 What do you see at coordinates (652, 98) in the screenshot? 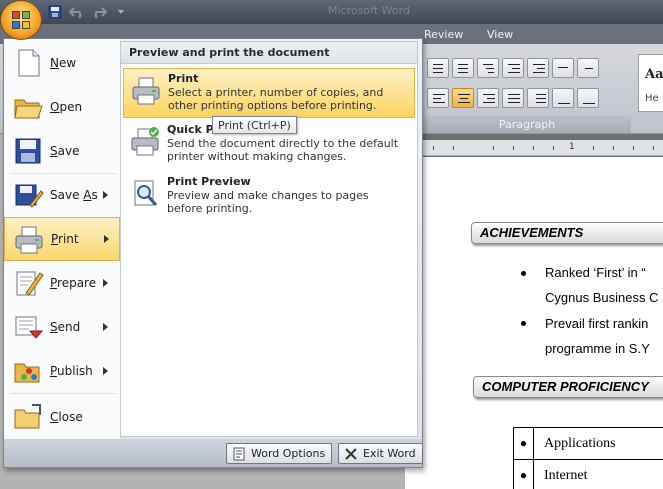
I see `styles-preview-sub: He` at bounding box center [652, 98].